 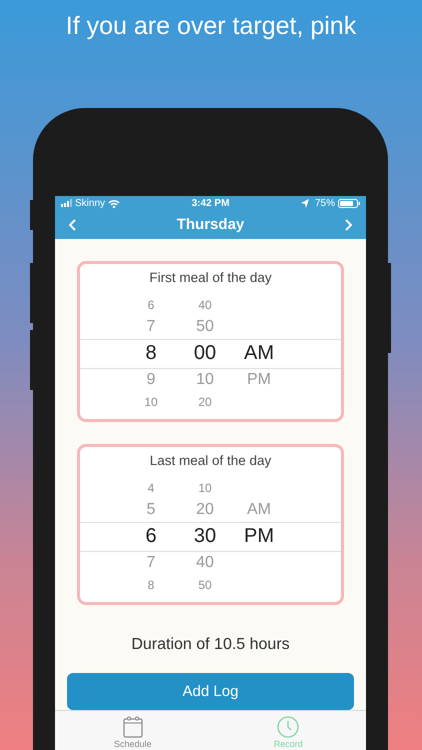 I want to click on wifi-icon, so click(x=114, y=203).